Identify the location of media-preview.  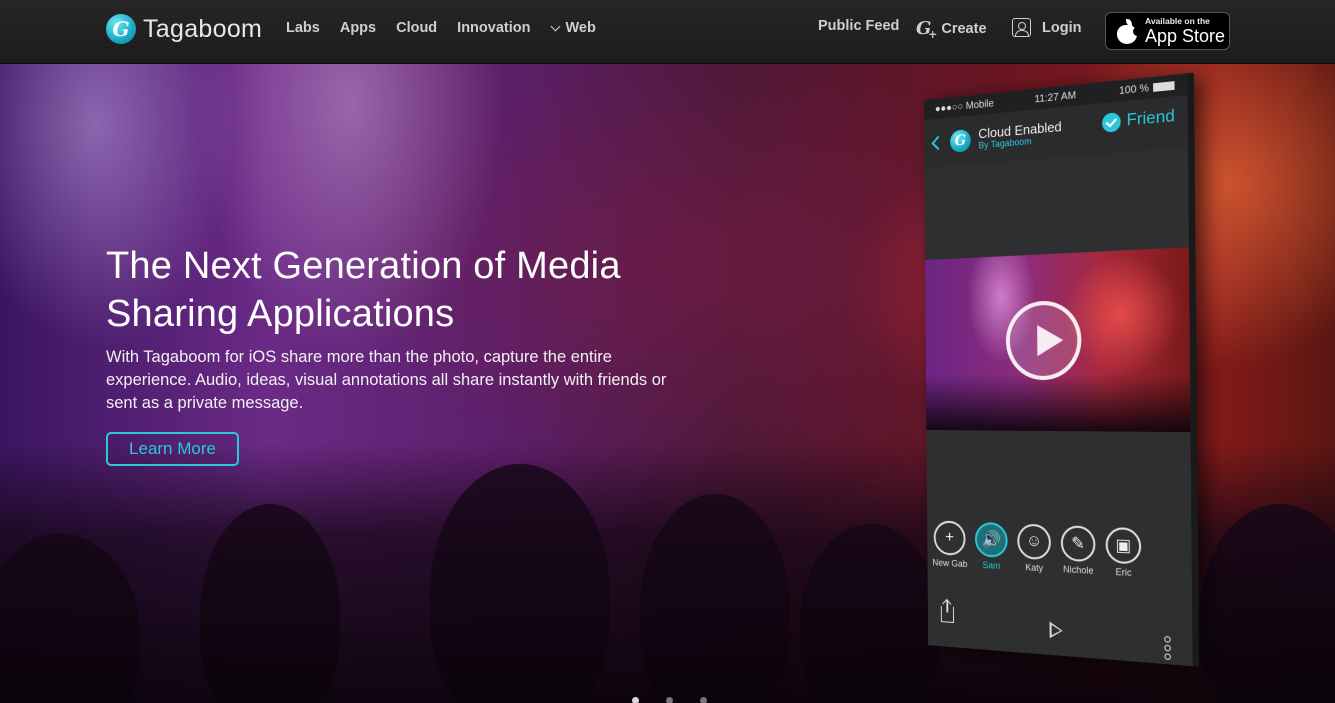
(1057, 339).